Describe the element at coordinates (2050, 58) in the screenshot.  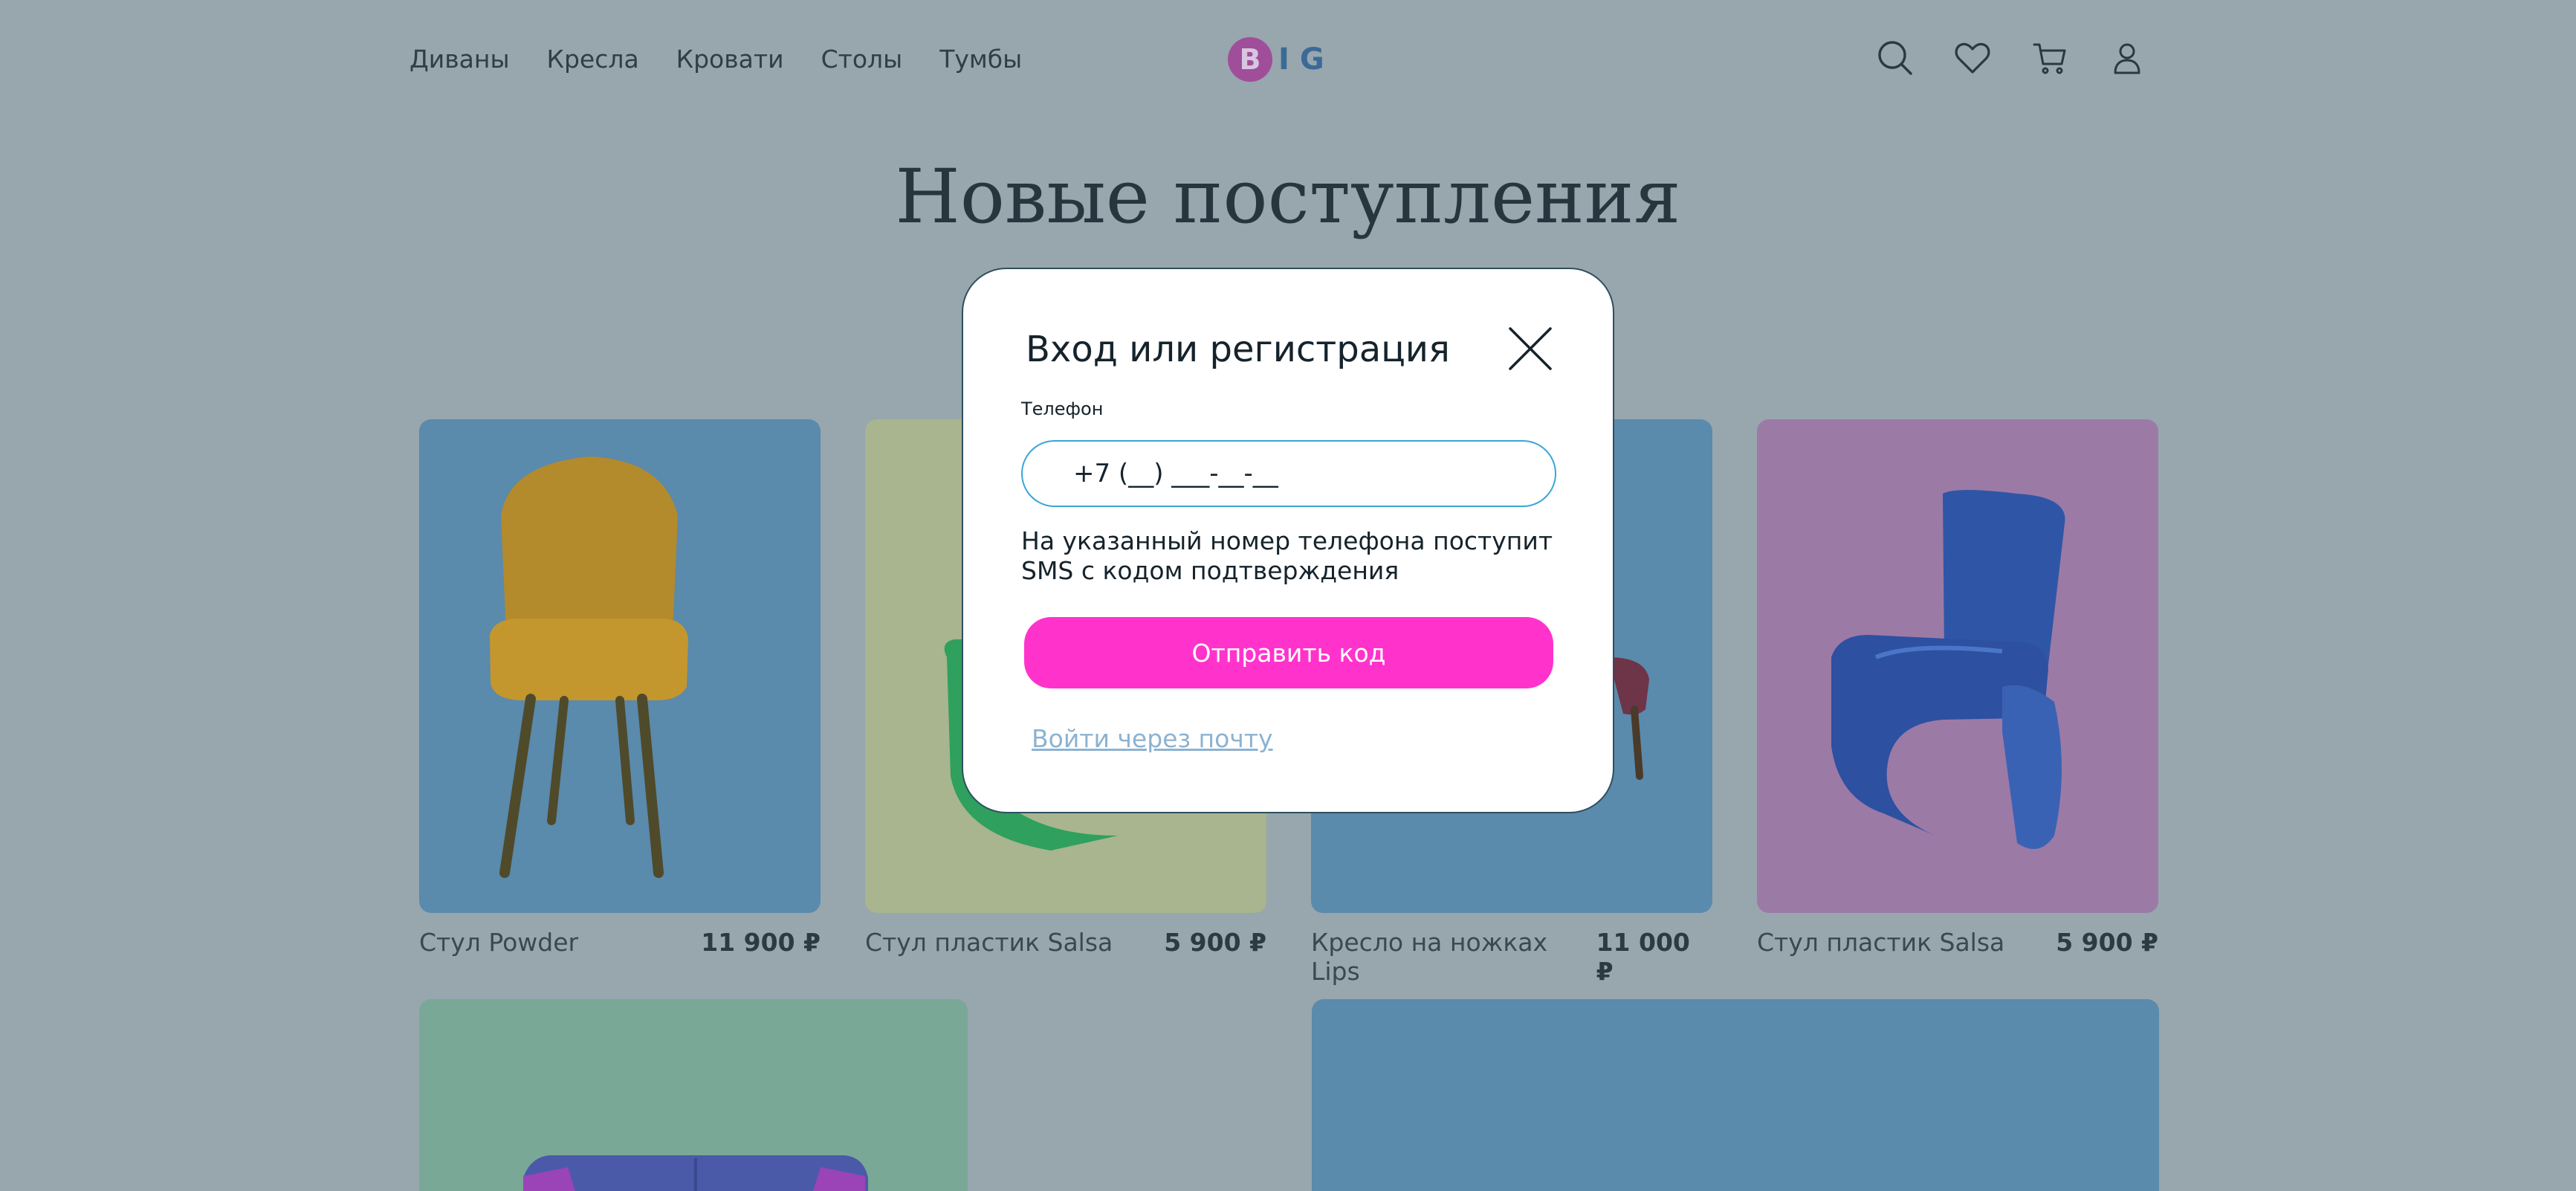
I see `cart-icon` at that location.